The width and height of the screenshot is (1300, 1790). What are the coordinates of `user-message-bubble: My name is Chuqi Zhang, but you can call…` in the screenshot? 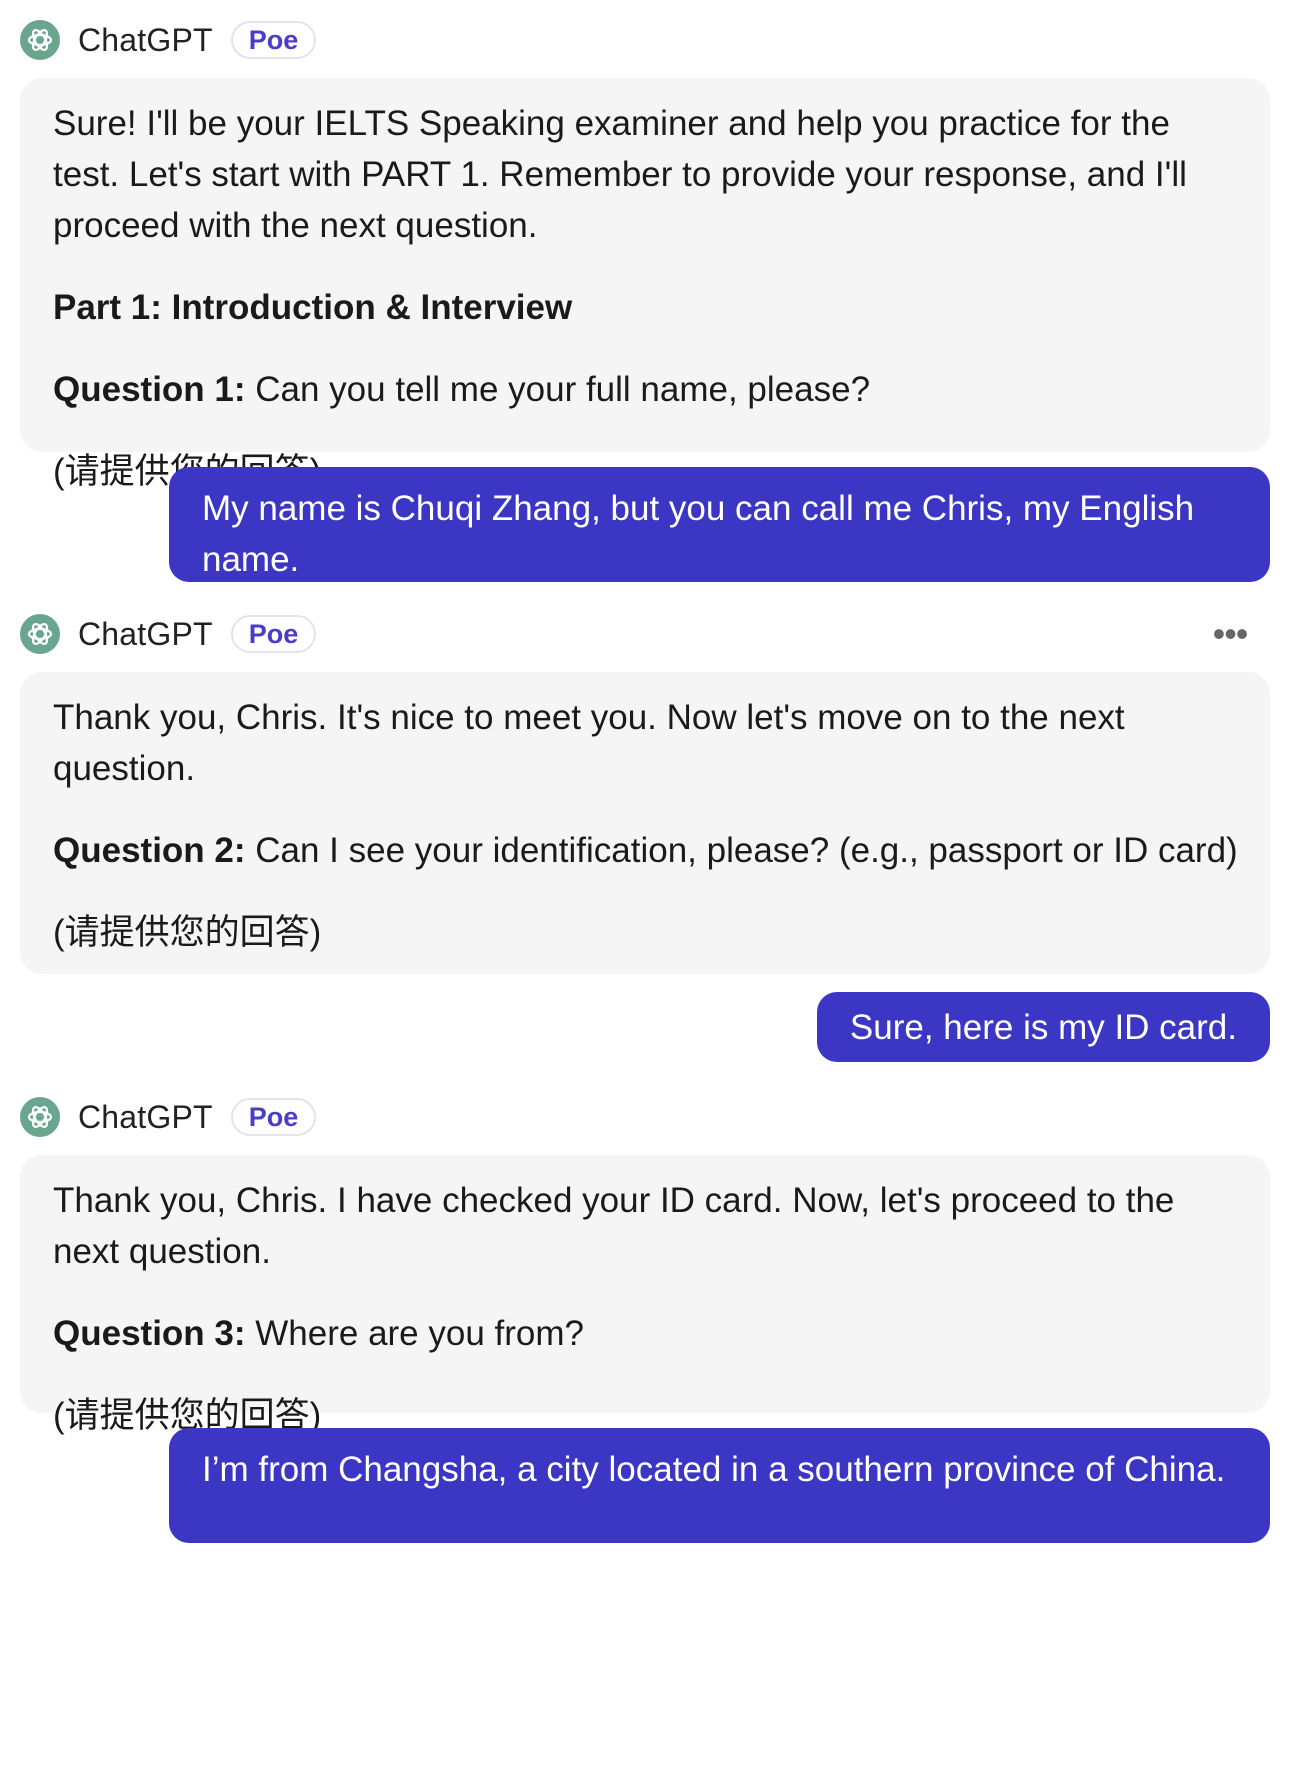 It's located at (719, 524).